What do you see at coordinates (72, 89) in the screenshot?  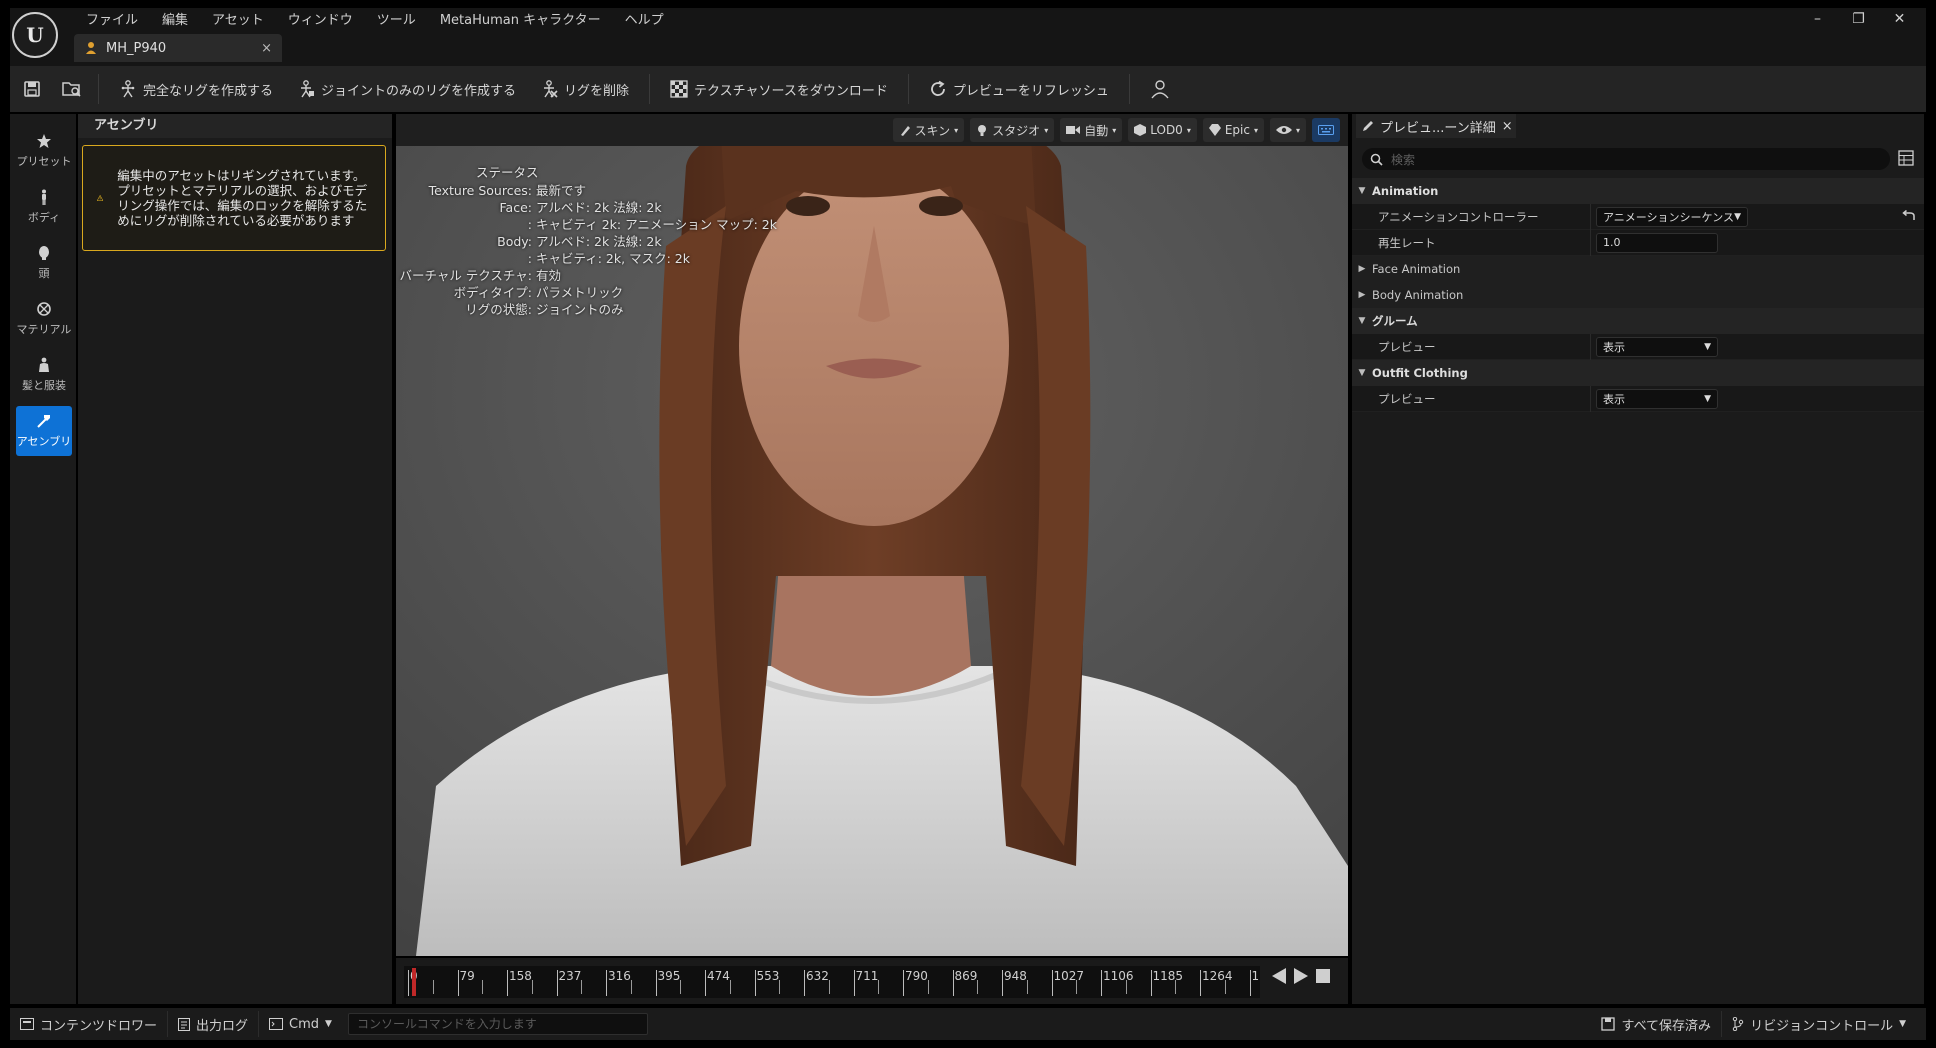 I see `browse-button` at bounding box center [72, 89].